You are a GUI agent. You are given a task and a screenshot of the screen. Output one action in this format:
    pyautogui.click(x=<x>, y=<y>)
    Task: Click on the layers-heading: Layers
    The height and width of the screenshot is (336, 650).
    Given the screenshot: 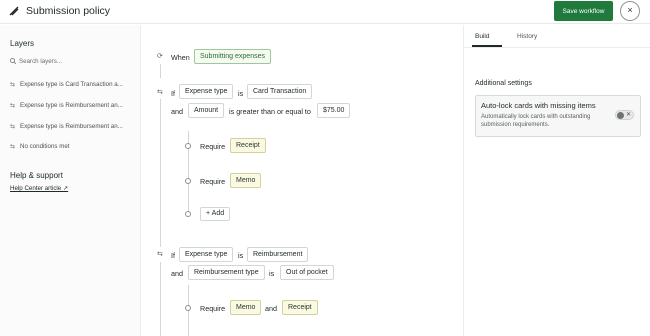 What is the action you would take?
    pyautogui.click(x=22, y=43)
    